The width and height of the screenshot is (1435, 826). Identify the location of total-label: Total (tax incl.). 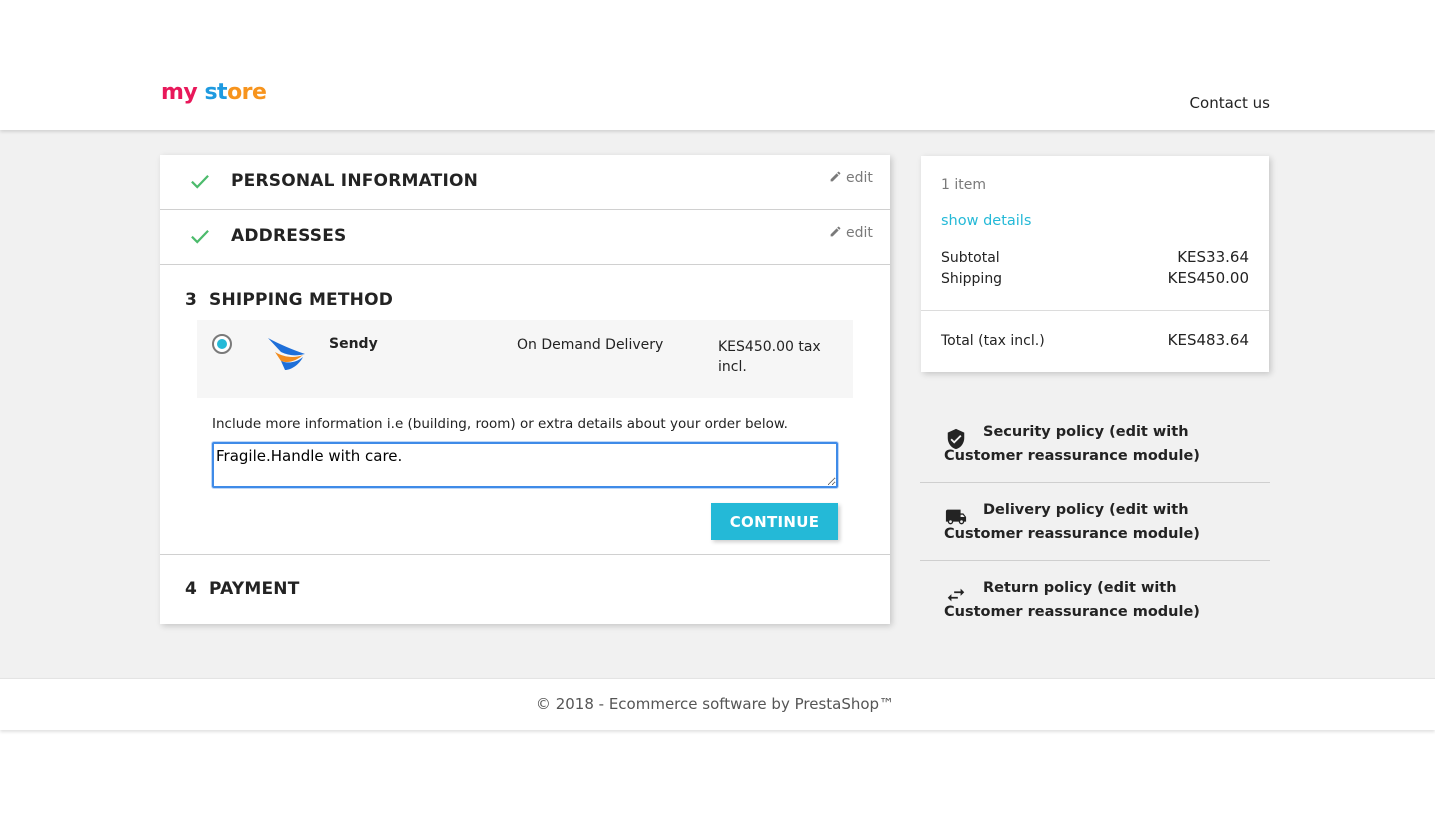
(993, 341).